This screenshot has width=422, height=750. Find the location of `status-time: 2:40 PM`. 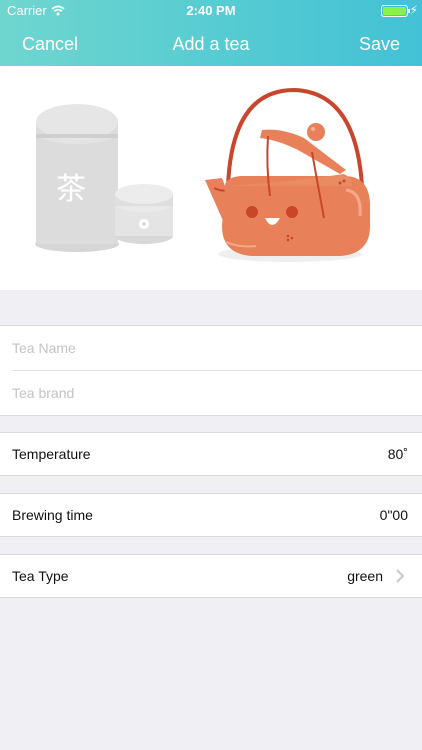

status-time: 2:40 PM is located at coordinates (211, 10).